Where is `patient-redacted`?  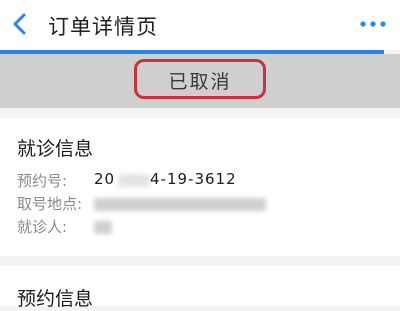
patient-redacted is located at coordinates (103, 227).